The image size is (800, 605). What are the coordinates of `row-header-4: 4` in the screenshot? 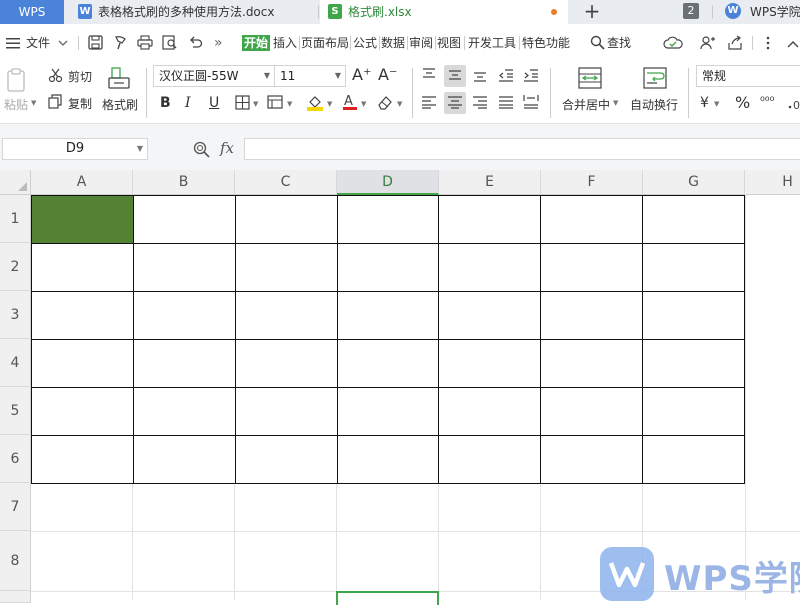 It's located at (15, 363).